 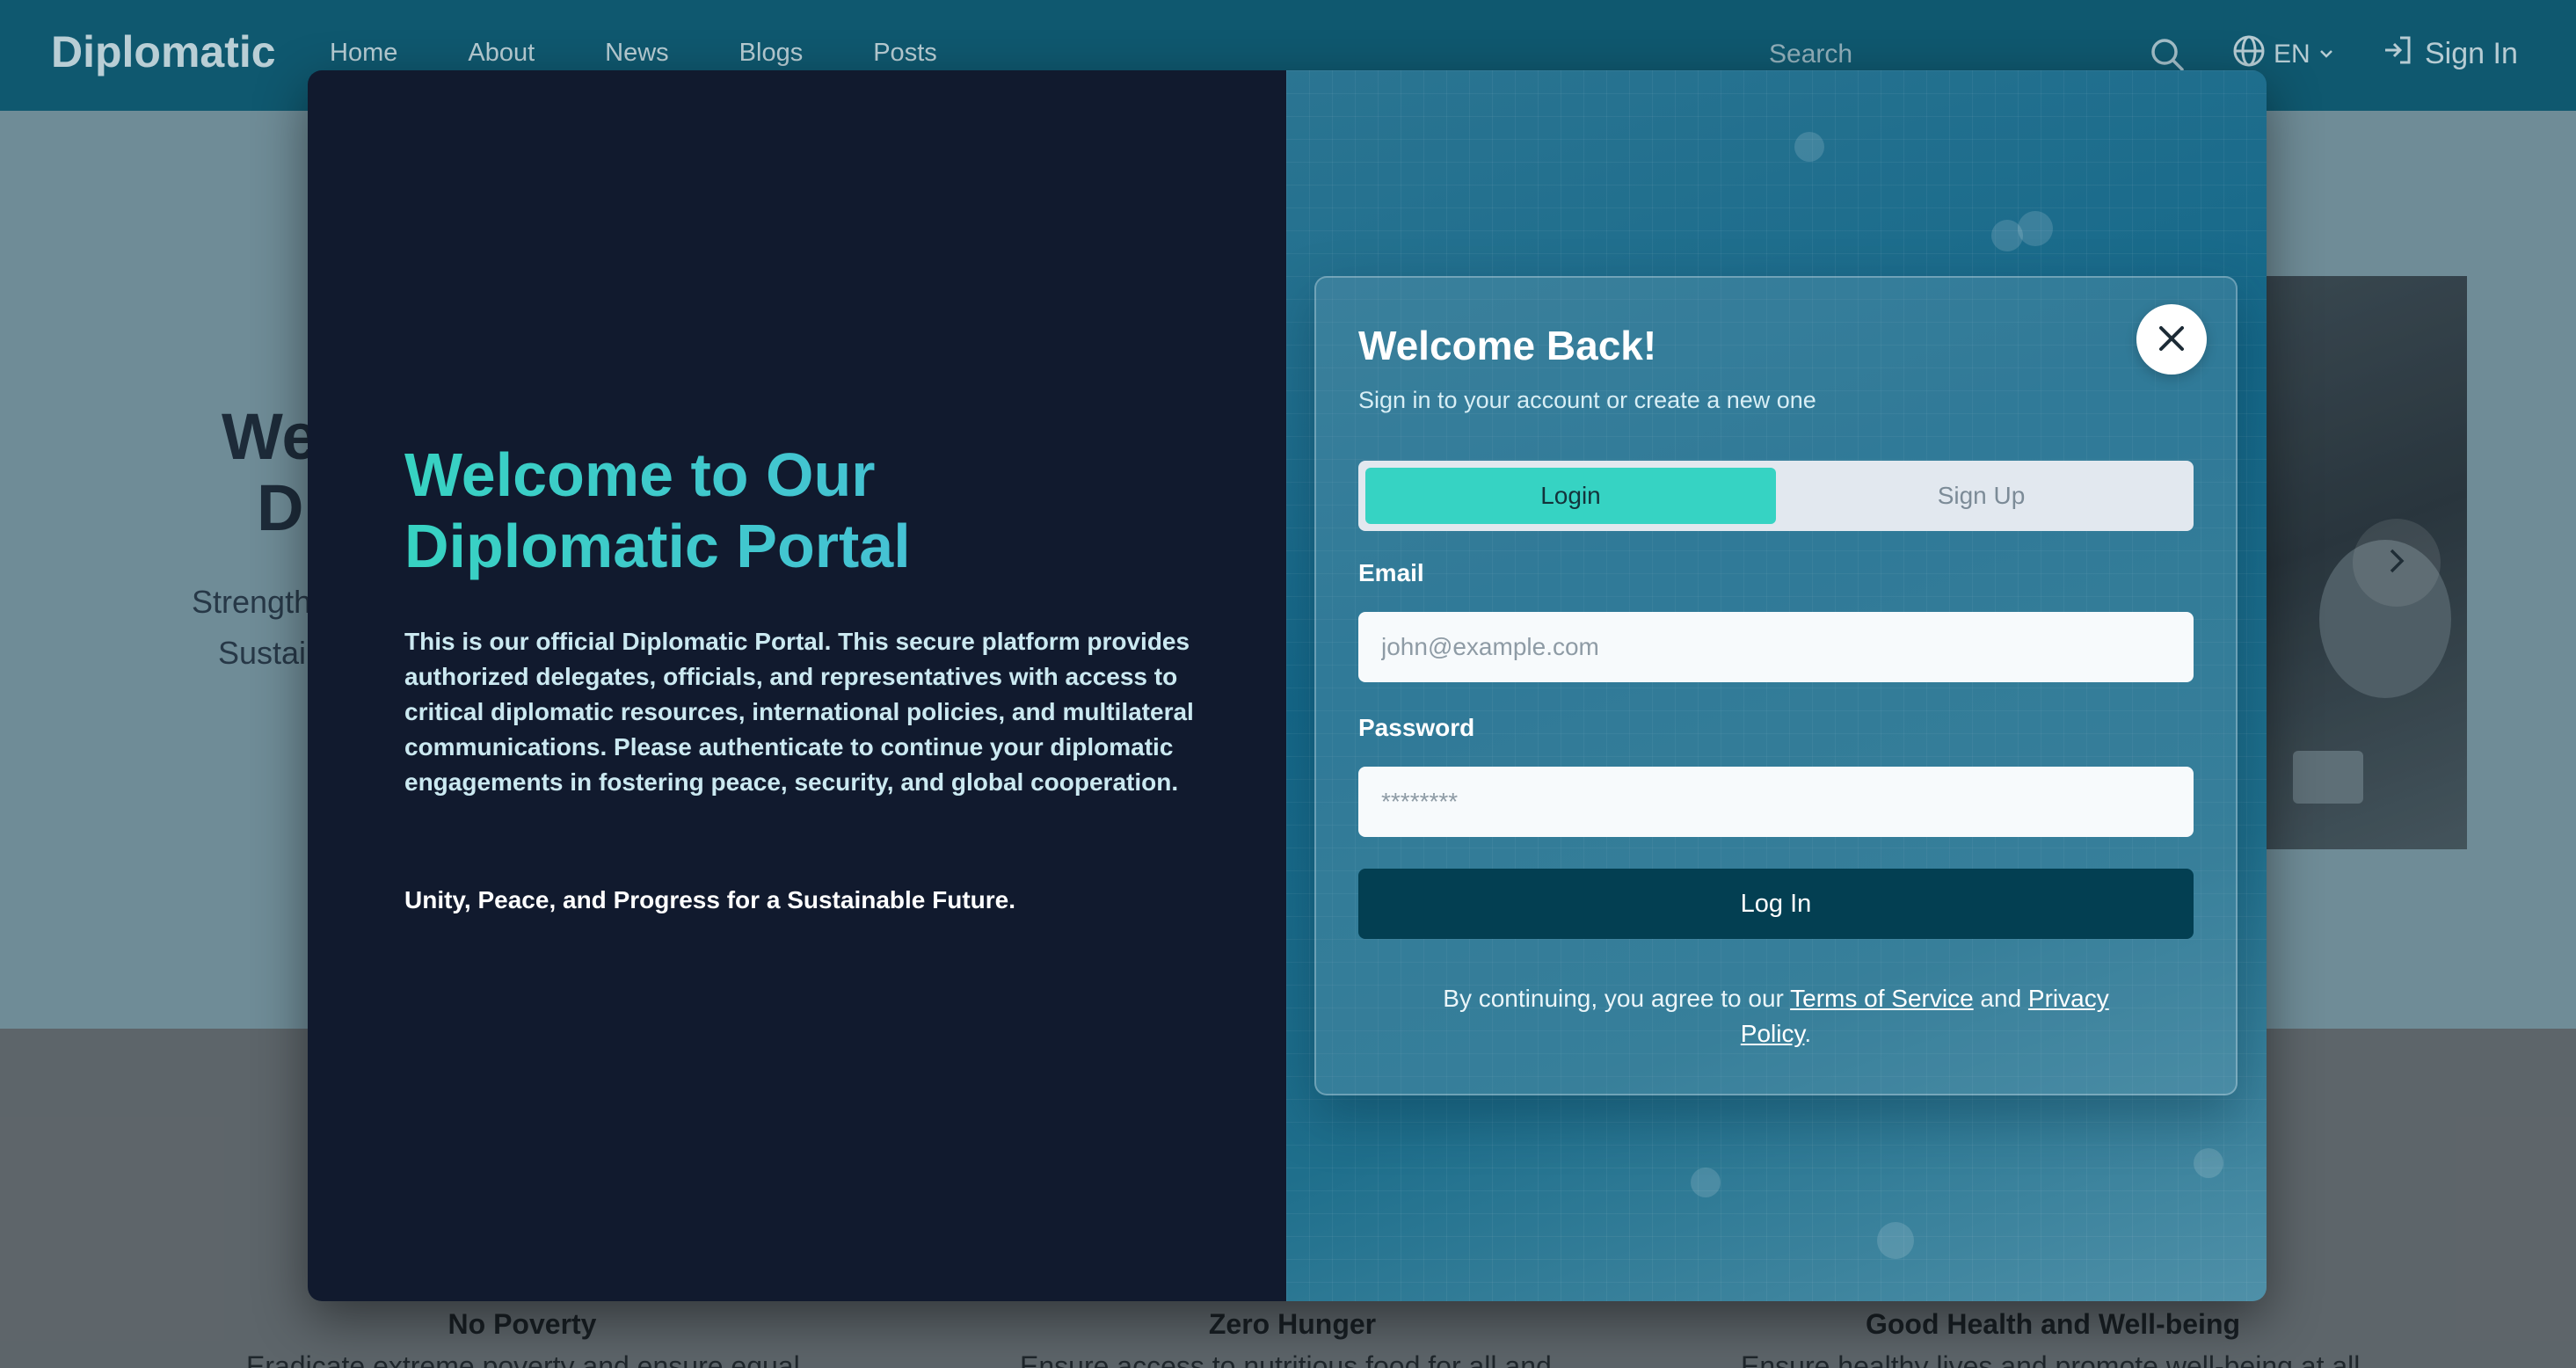 I want to click on close-button, so click(x=2171, y=339).